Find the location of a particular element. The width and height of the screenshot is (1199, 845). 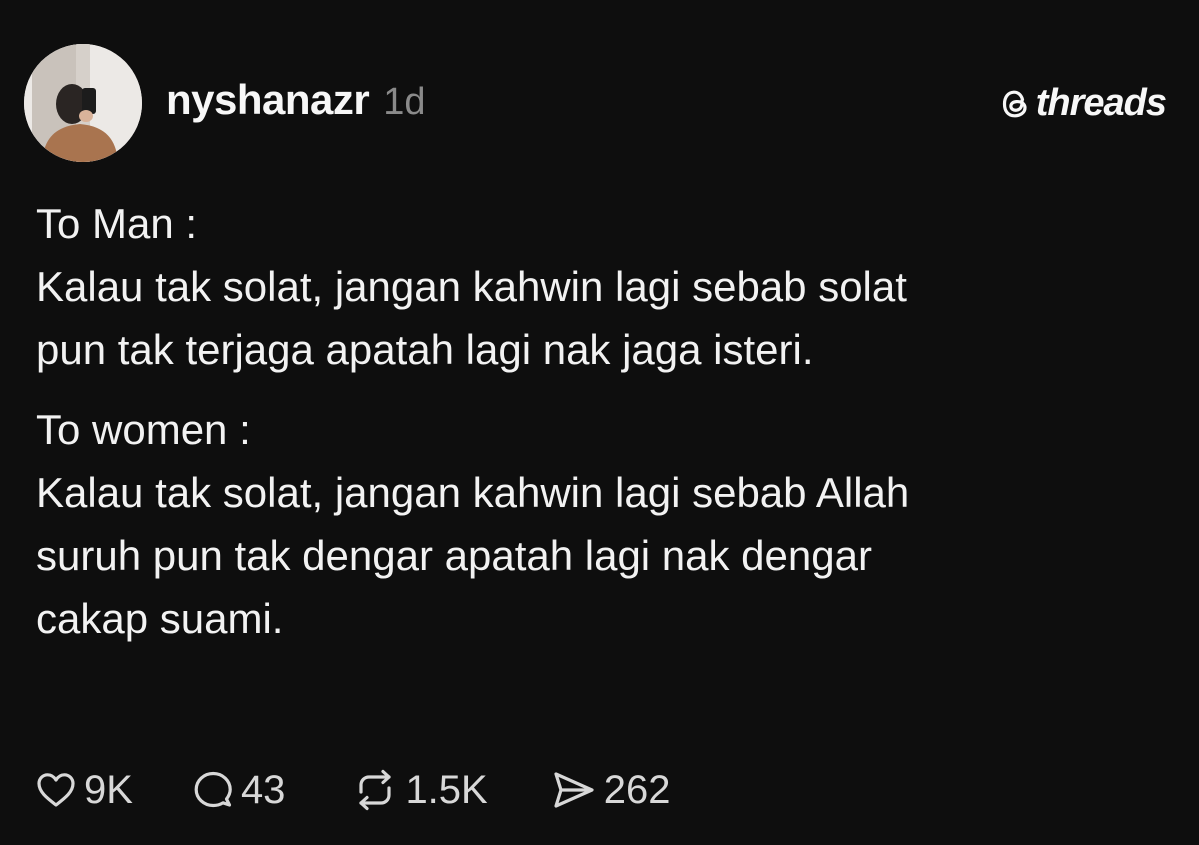

action-bar: 9K 43 1.5K 262 is located at coordinates (352, 790).